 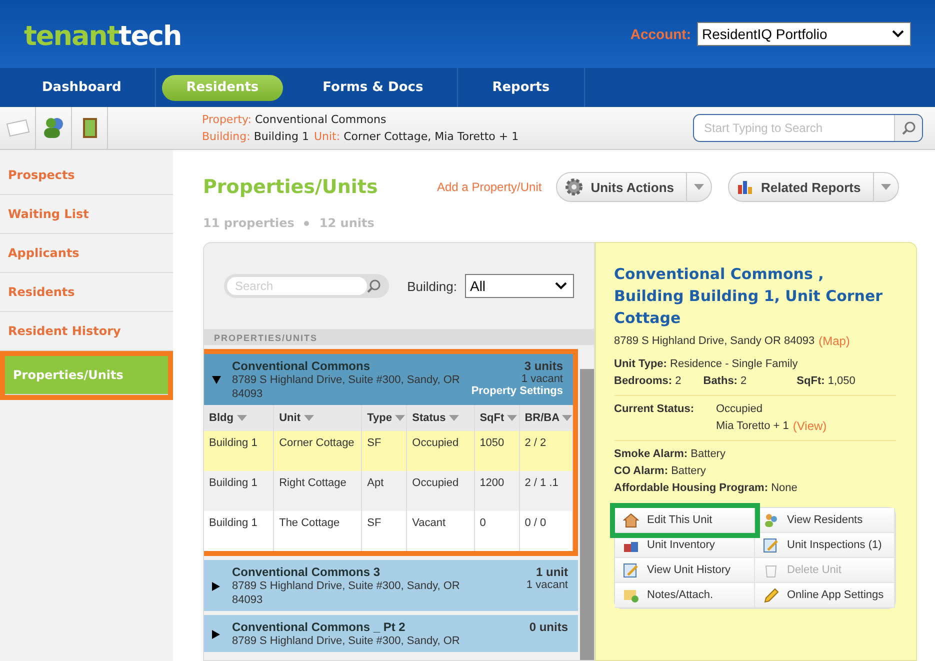 I want to click on resident-names: Mia Toretto + 1, so click(x=752, y=426).